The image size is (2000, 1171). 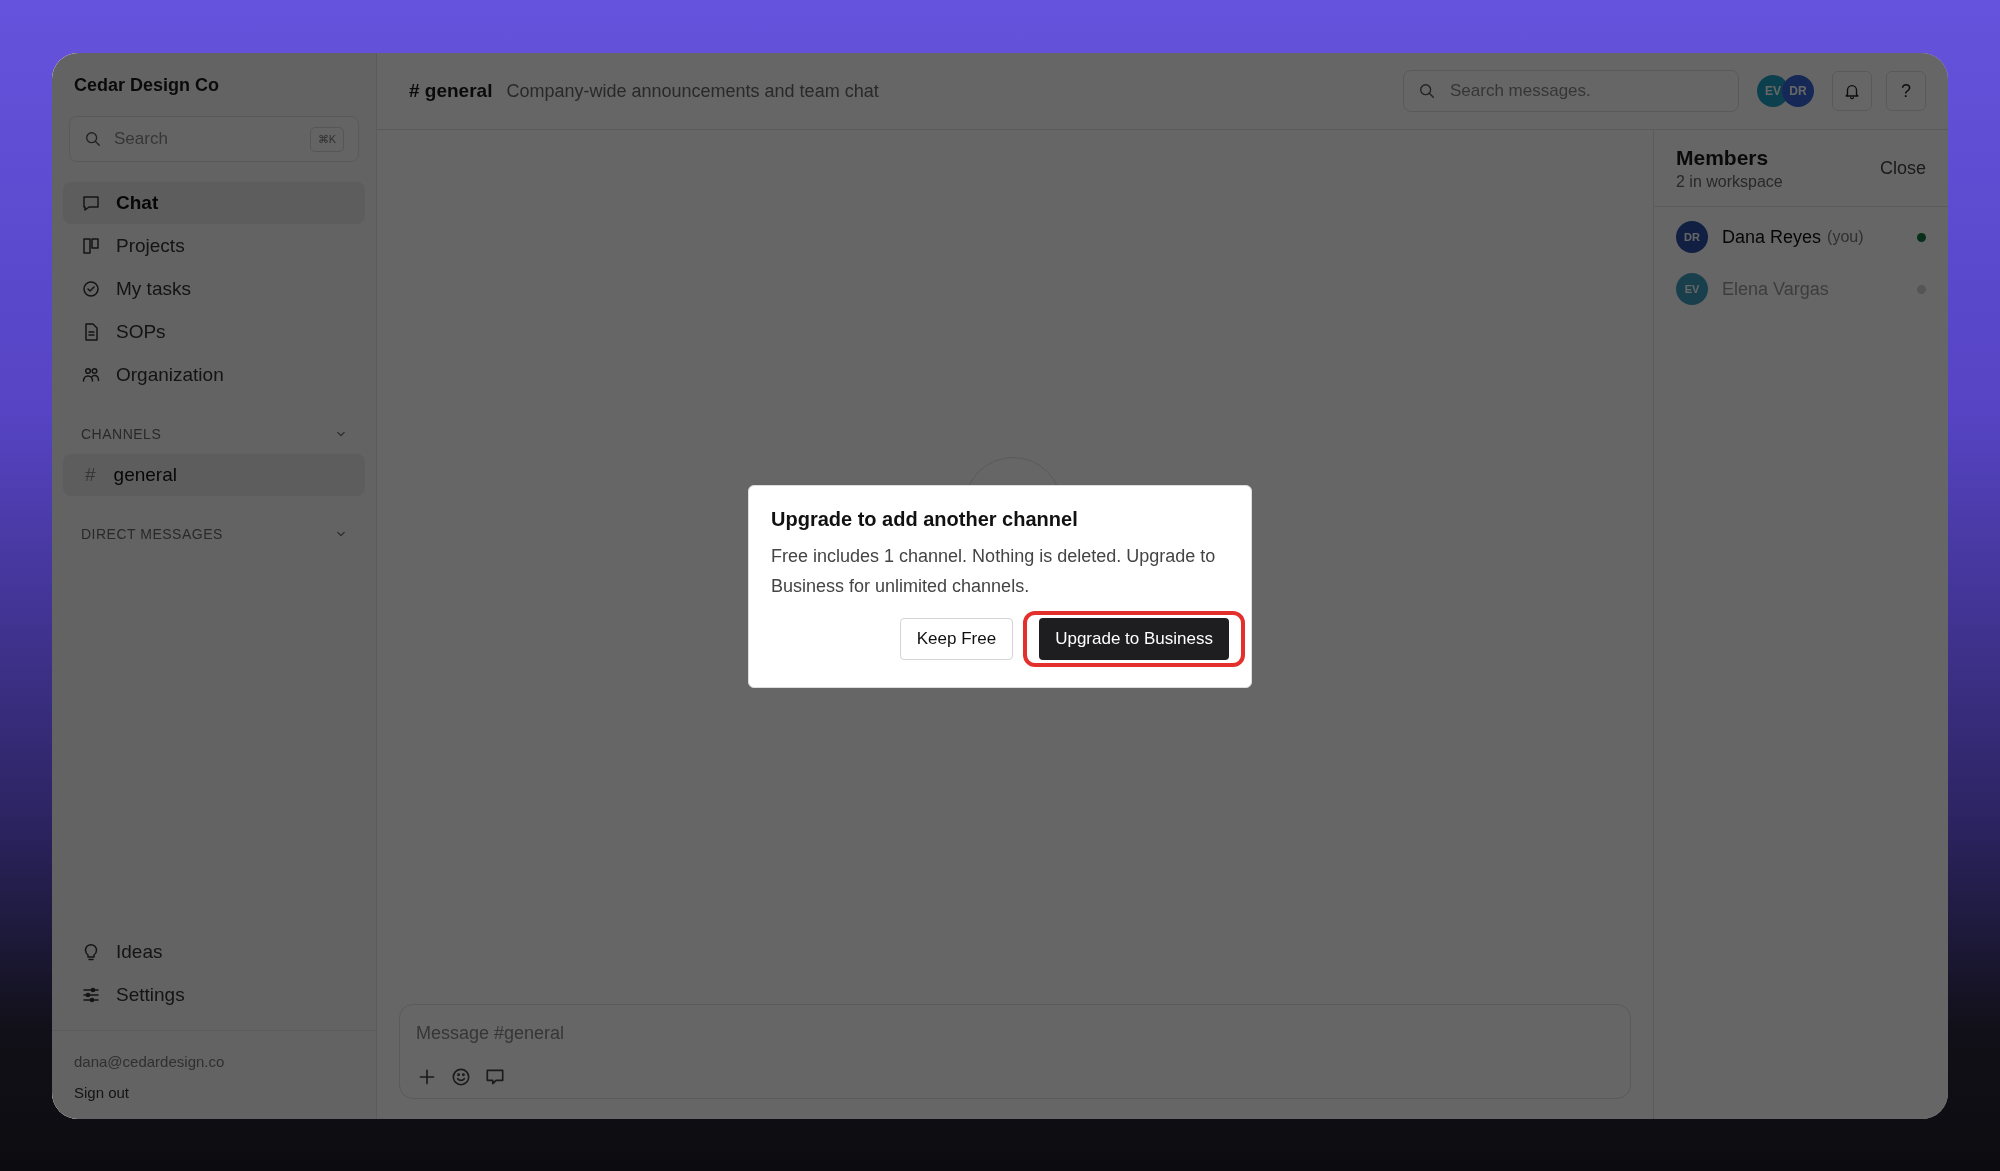 What do you see at coordinates (152, 534) in the screenshot?
I see `section-heading: DIRECT MESSAGES` at bounding box center [152, 534].